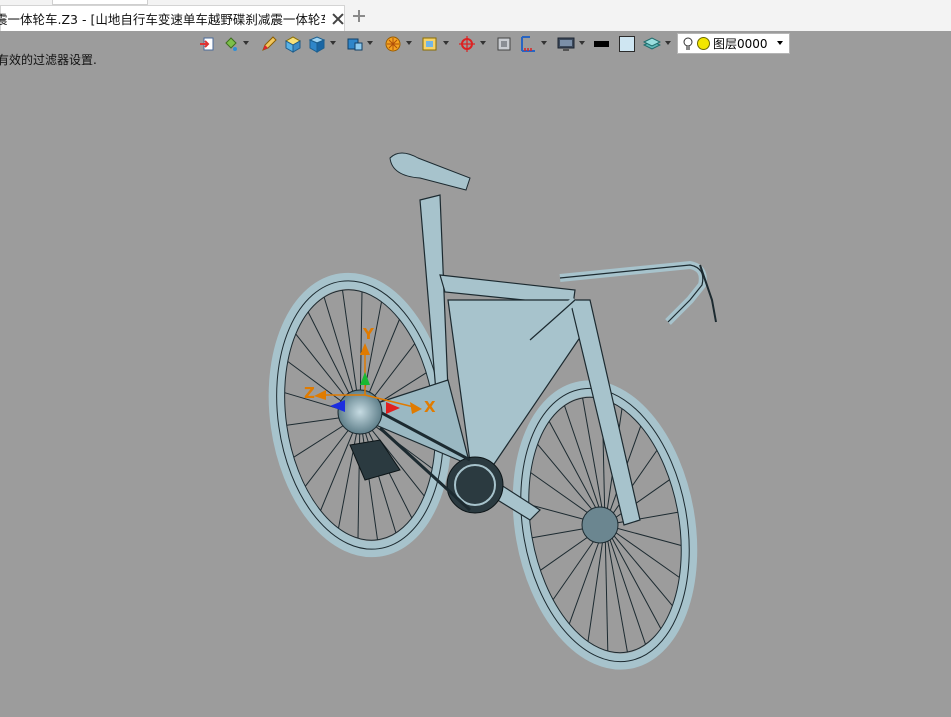  What do you see at coordinates (475, 16) in the screenshot?
I see `tab-strip: 震一体轮车.Z3 - [山地自行车变速单车越野碟刹减震一体轮车]` at bounding box center [475, 16].